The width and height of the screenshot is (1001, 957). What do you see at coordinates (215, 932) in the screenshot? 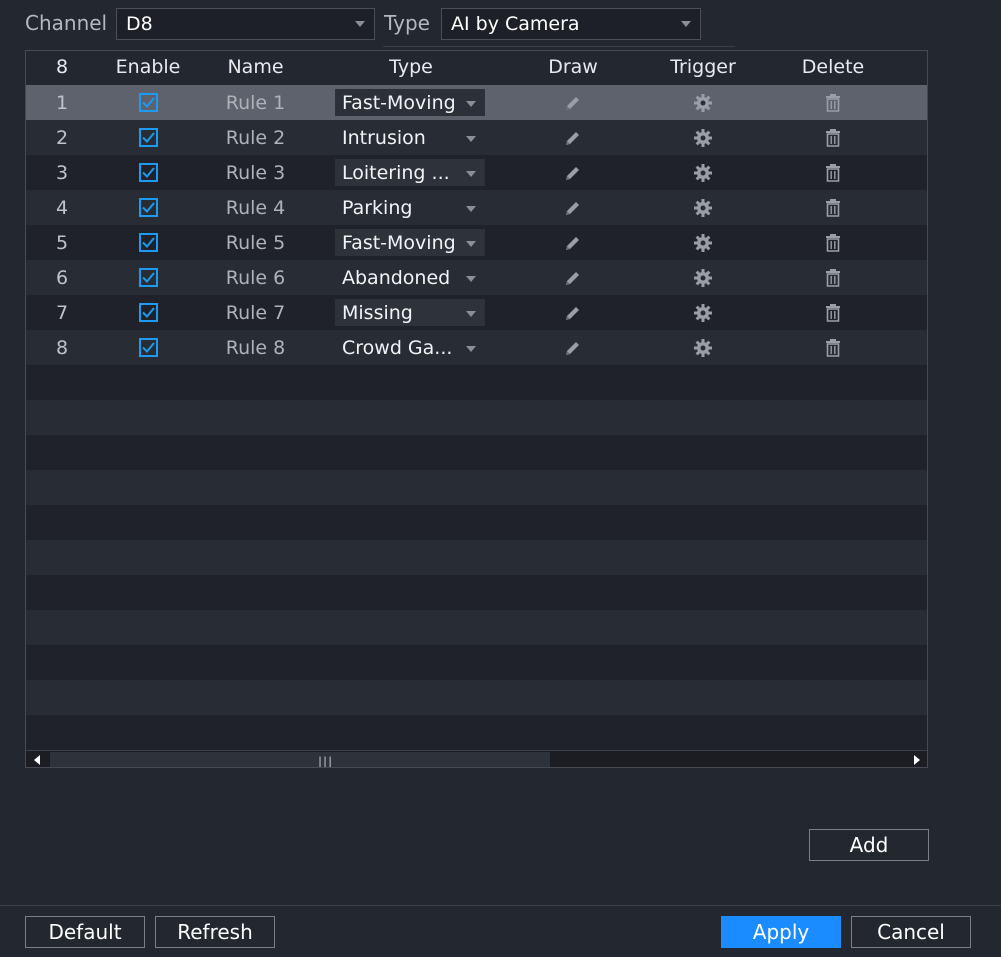
I see `refresh-button: Refresh` at bounding box center [215, 932].